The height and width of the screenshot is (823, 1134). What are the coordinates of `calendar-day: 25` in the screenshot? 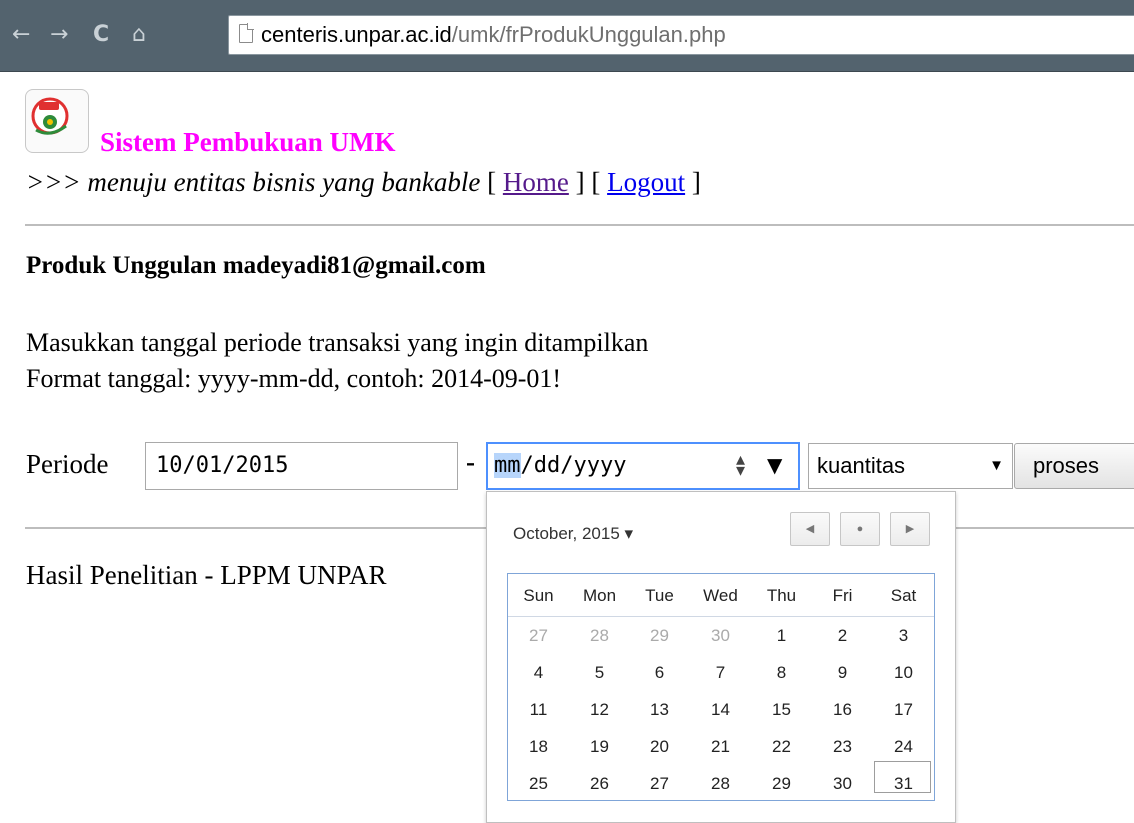 It's located at (538, 784).